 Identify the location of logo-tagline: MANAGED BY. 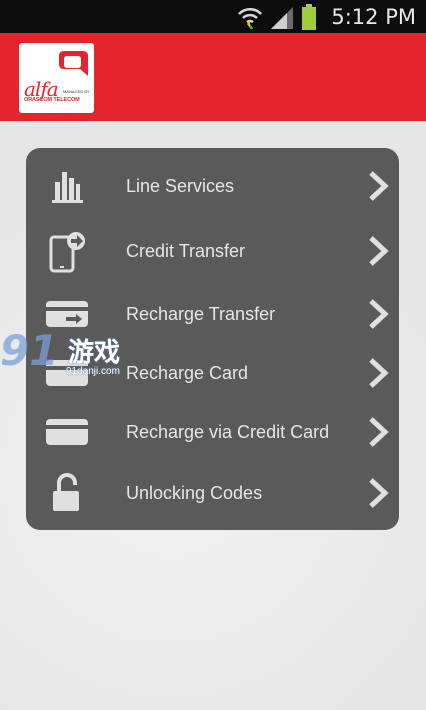
(76, 91).